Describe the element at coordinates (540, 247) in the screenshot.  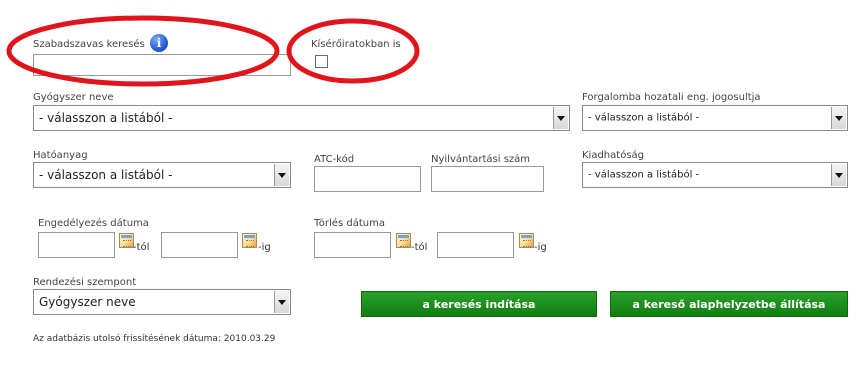
I see `deletion-date-to-suffix: -ig` at that location.